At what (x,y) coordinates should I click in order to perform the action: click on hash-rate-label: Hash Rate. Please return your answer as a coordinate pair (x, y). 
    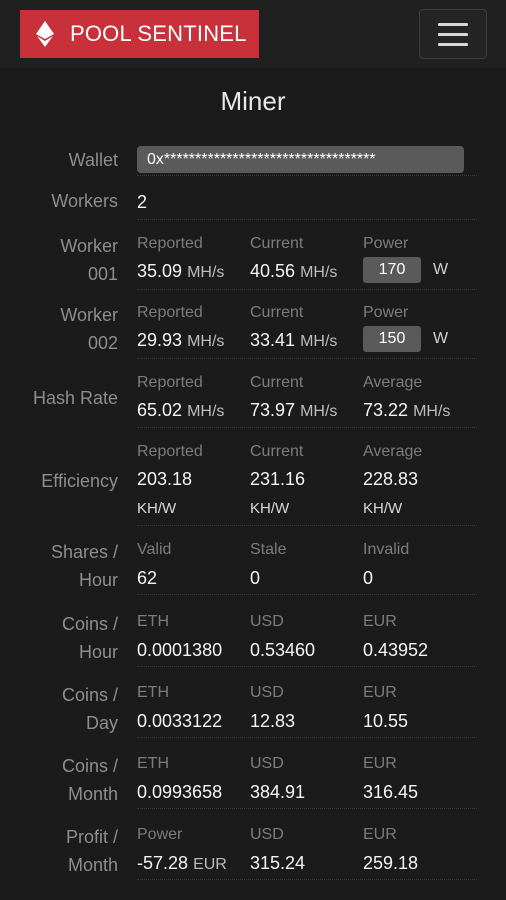
    Looking at the image, I should click on (75, 398).